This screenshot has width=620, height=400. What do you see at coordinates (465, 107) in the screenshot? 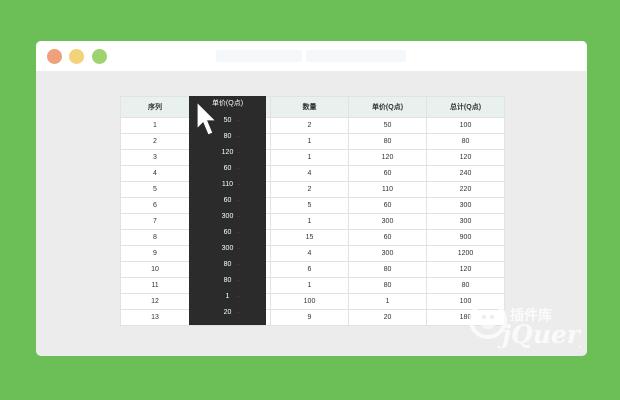
I see `column-header-total: 总计(Q点)` at bounding box center [465, 107].